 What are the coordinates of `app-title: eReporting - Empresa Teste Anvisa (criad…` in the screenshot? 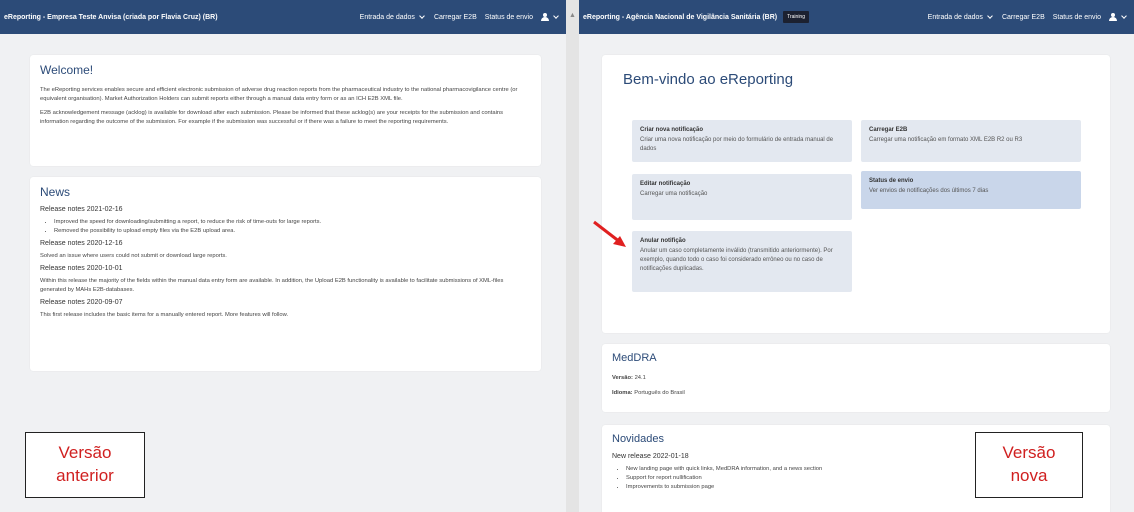 It's located at (111, 17).